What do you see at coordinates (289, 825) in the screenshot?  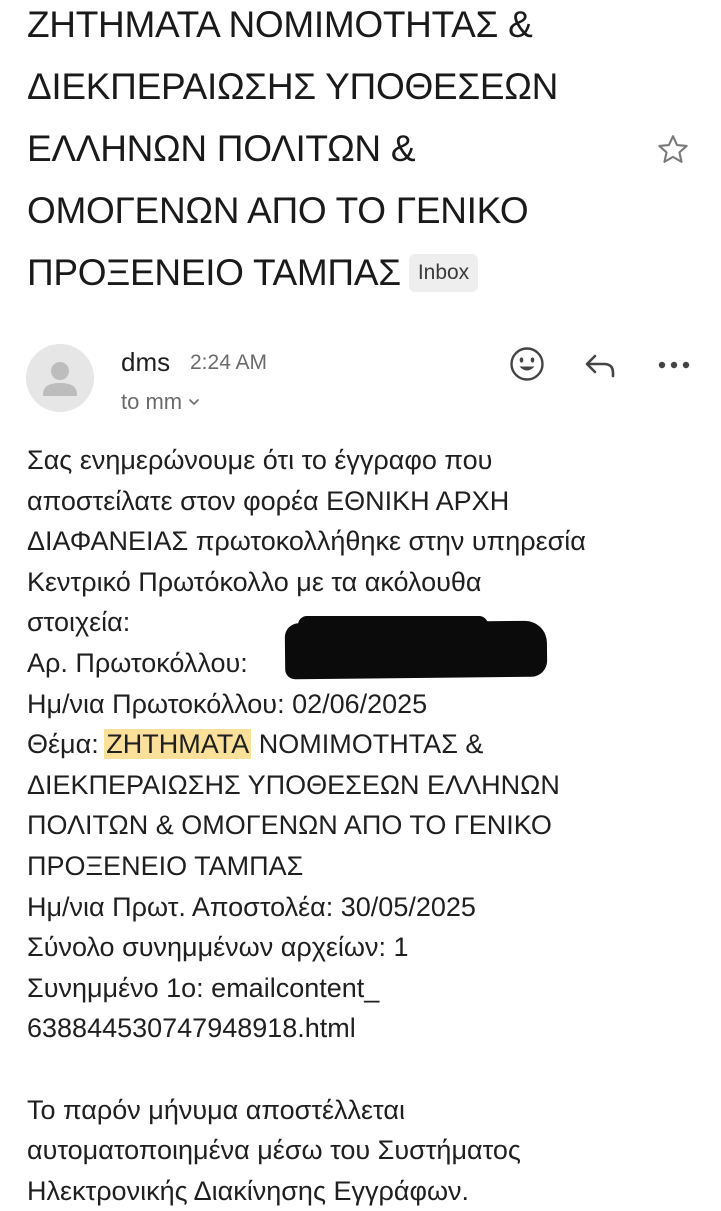 I see `topic-line: ΠΟΛΙΤΩΝ & ΟΜΟΓΕΝΩΝ ΑΠΟ ΤΟ ΓΕΝΙΚΟ` at bounding box center [289, 825].